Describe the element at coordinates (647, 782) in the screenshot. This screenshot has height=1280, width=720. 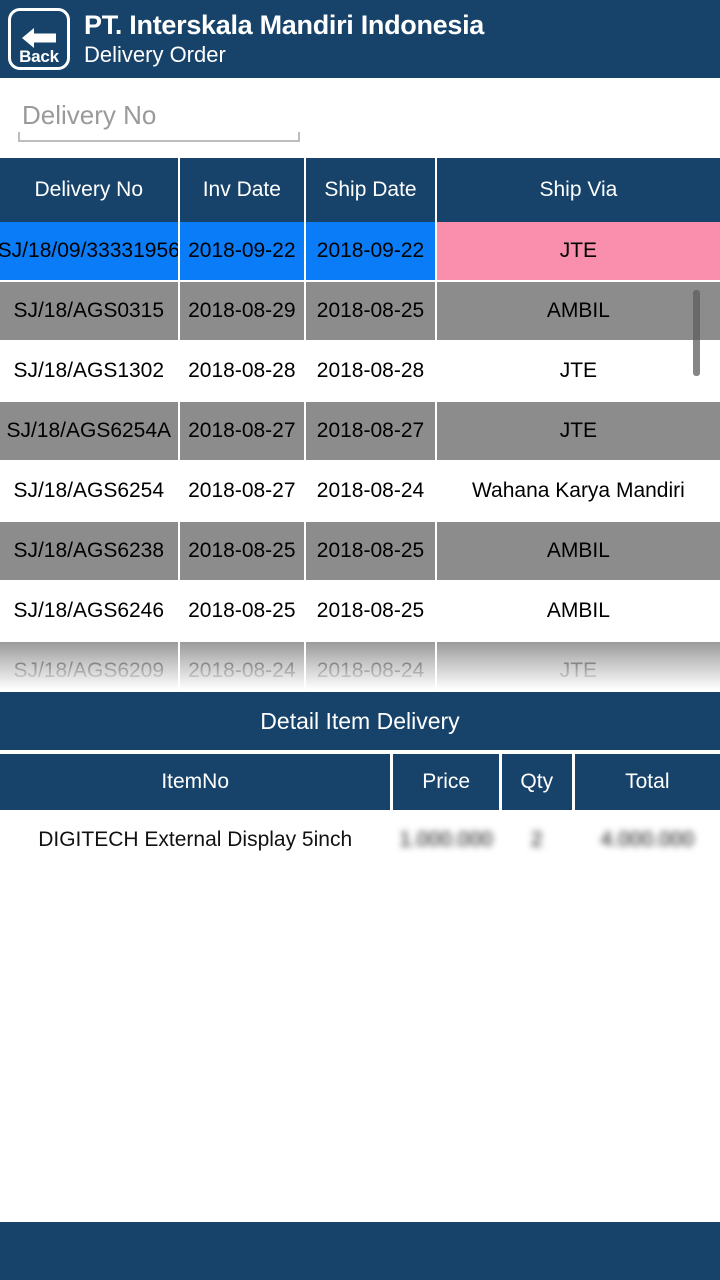
I see `column-header-total: Total` at that location.